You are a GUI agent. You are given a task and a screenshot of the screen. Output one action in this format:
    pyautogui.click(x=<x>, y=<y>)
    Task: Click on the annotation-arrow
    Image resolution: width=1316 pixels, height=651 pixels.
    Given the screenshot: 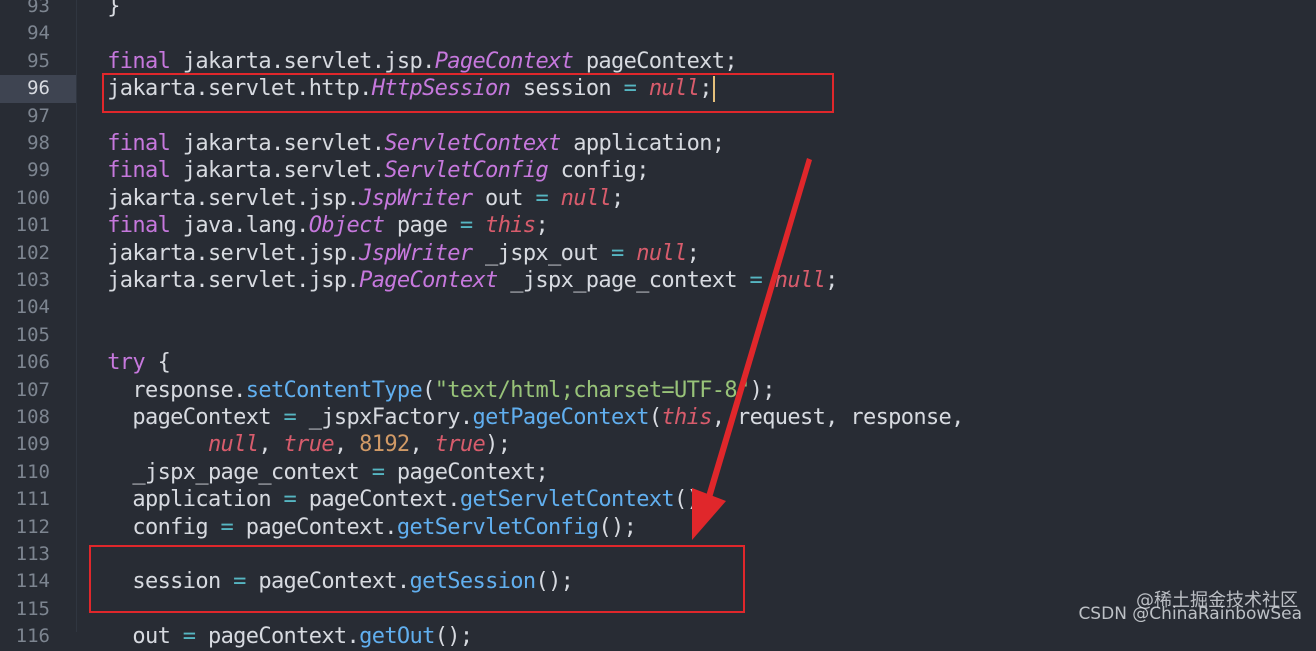 What is the action you would take?
    pyautogui.click(x=752, y=349)
    